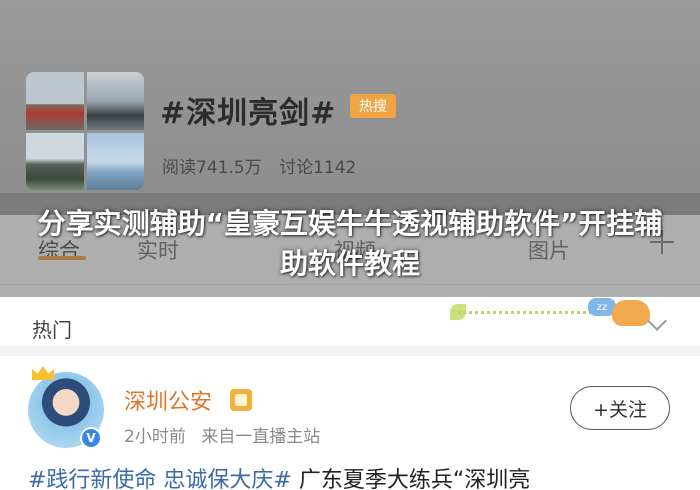 This screenshot has width=700, height=490. Describe the element at coordinates (318, 168) in the screenshot. I see `discussion-count: 讨论1142` at that location.